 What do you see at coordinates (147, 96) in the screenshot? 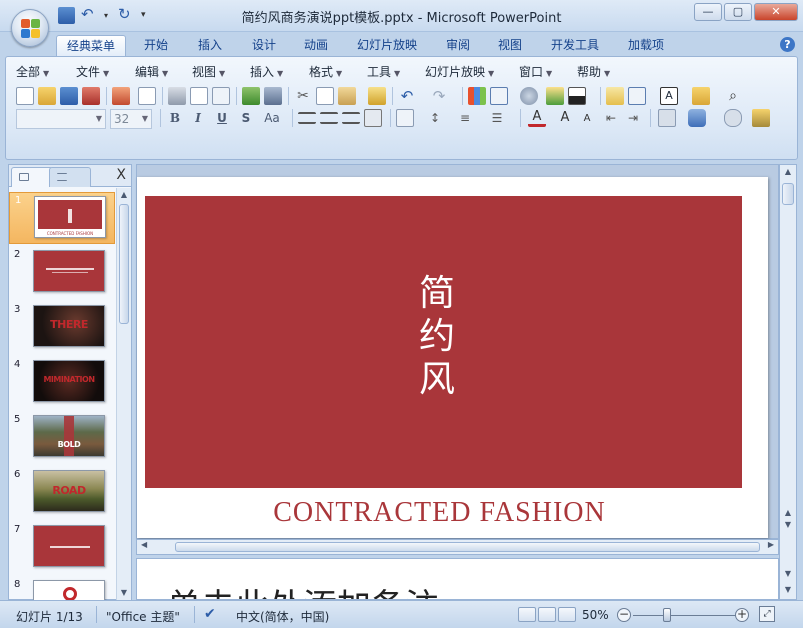
I see `send-icon` at bounding box center [147, 96].